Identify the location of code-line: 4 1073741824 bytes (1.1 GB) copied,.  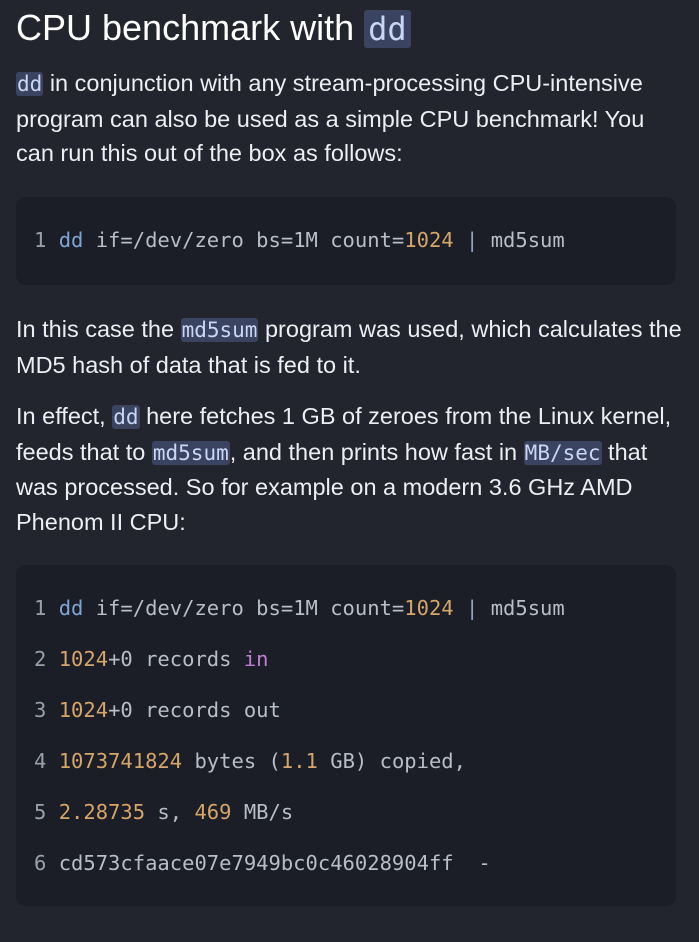
(250, 761).